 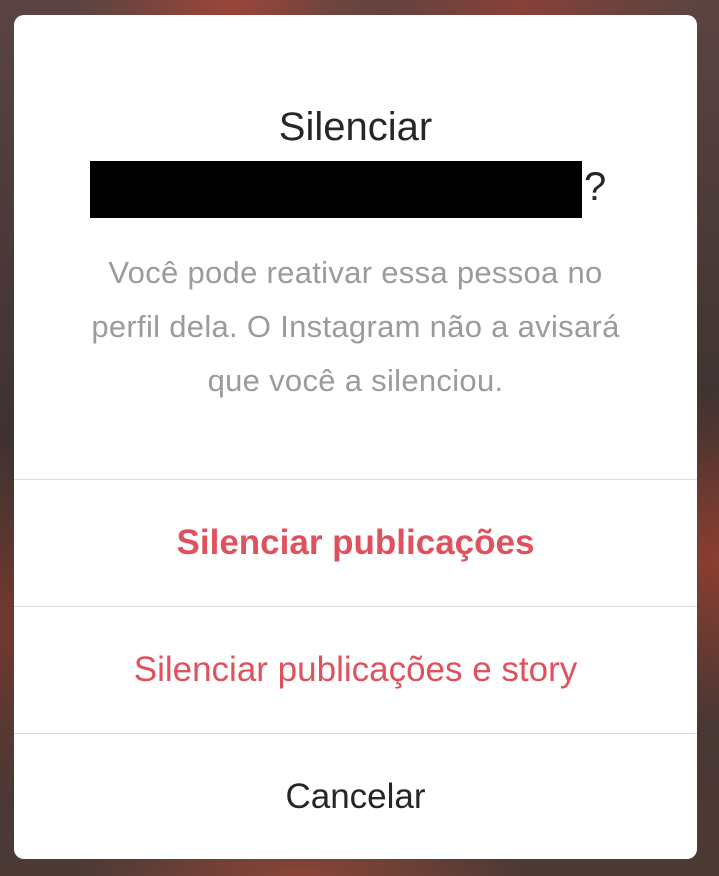 I want to click on cancel-button: Cancelar, so click(x=355, y=796).